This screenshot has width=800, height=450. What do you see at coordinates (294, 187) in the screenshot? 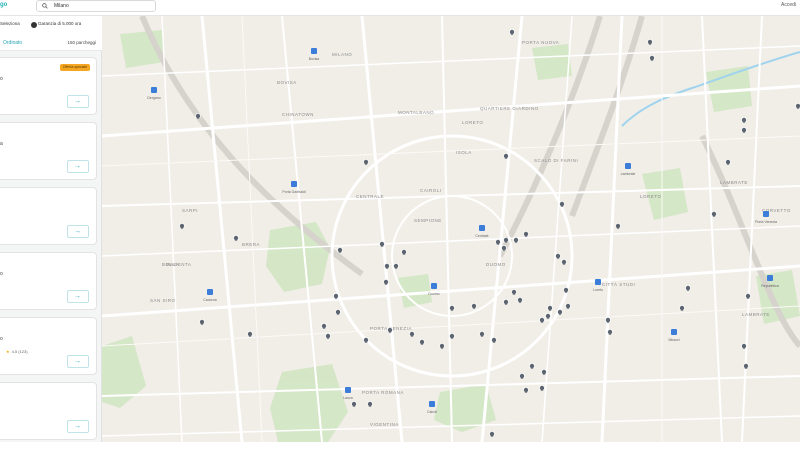
I see `metro-station-icon: Porta Garibaldi` at bounding box center [294, 187].